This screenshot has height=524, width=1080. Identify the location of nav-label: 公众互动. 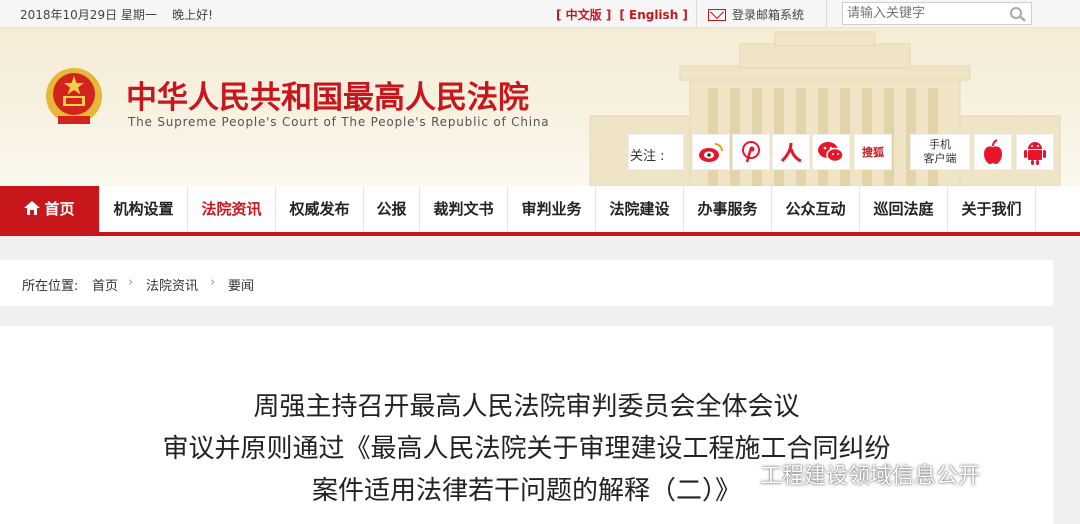
(815, 209).